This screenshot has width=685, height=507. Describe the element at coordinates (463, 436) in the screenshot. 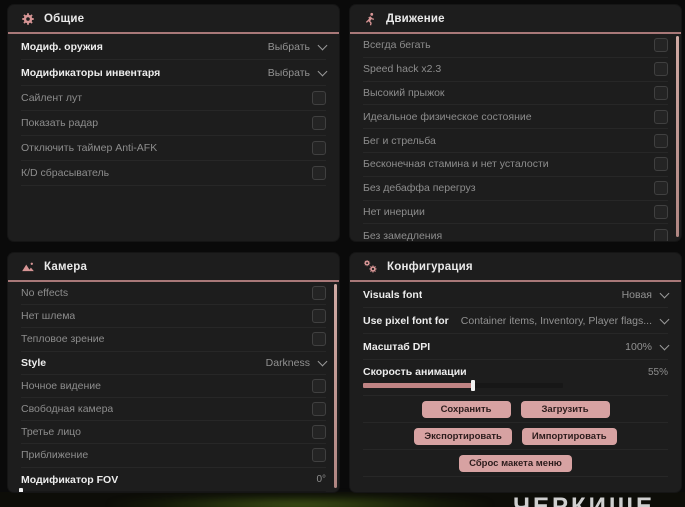

I see `export-button: Экспортировать` at that location.